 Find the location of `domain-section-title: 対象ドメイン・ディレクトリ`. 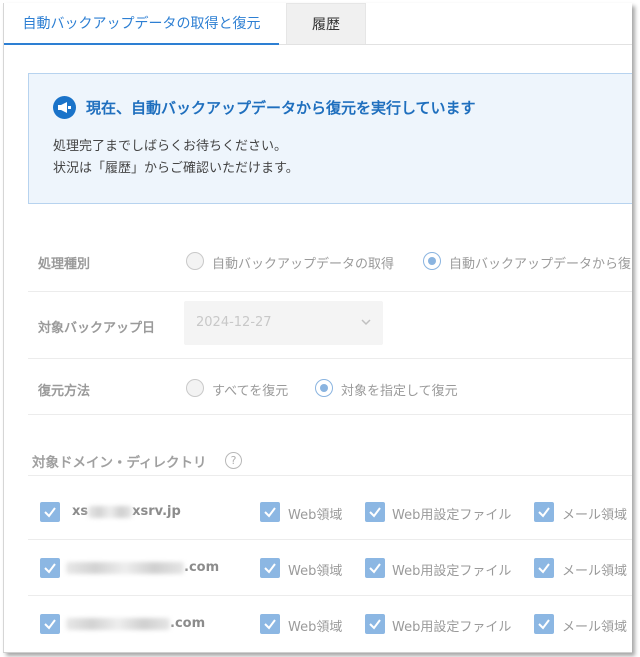

domain-section-title: 対象ドメイン・ディレクトリ is located at coordinates (119, 463).